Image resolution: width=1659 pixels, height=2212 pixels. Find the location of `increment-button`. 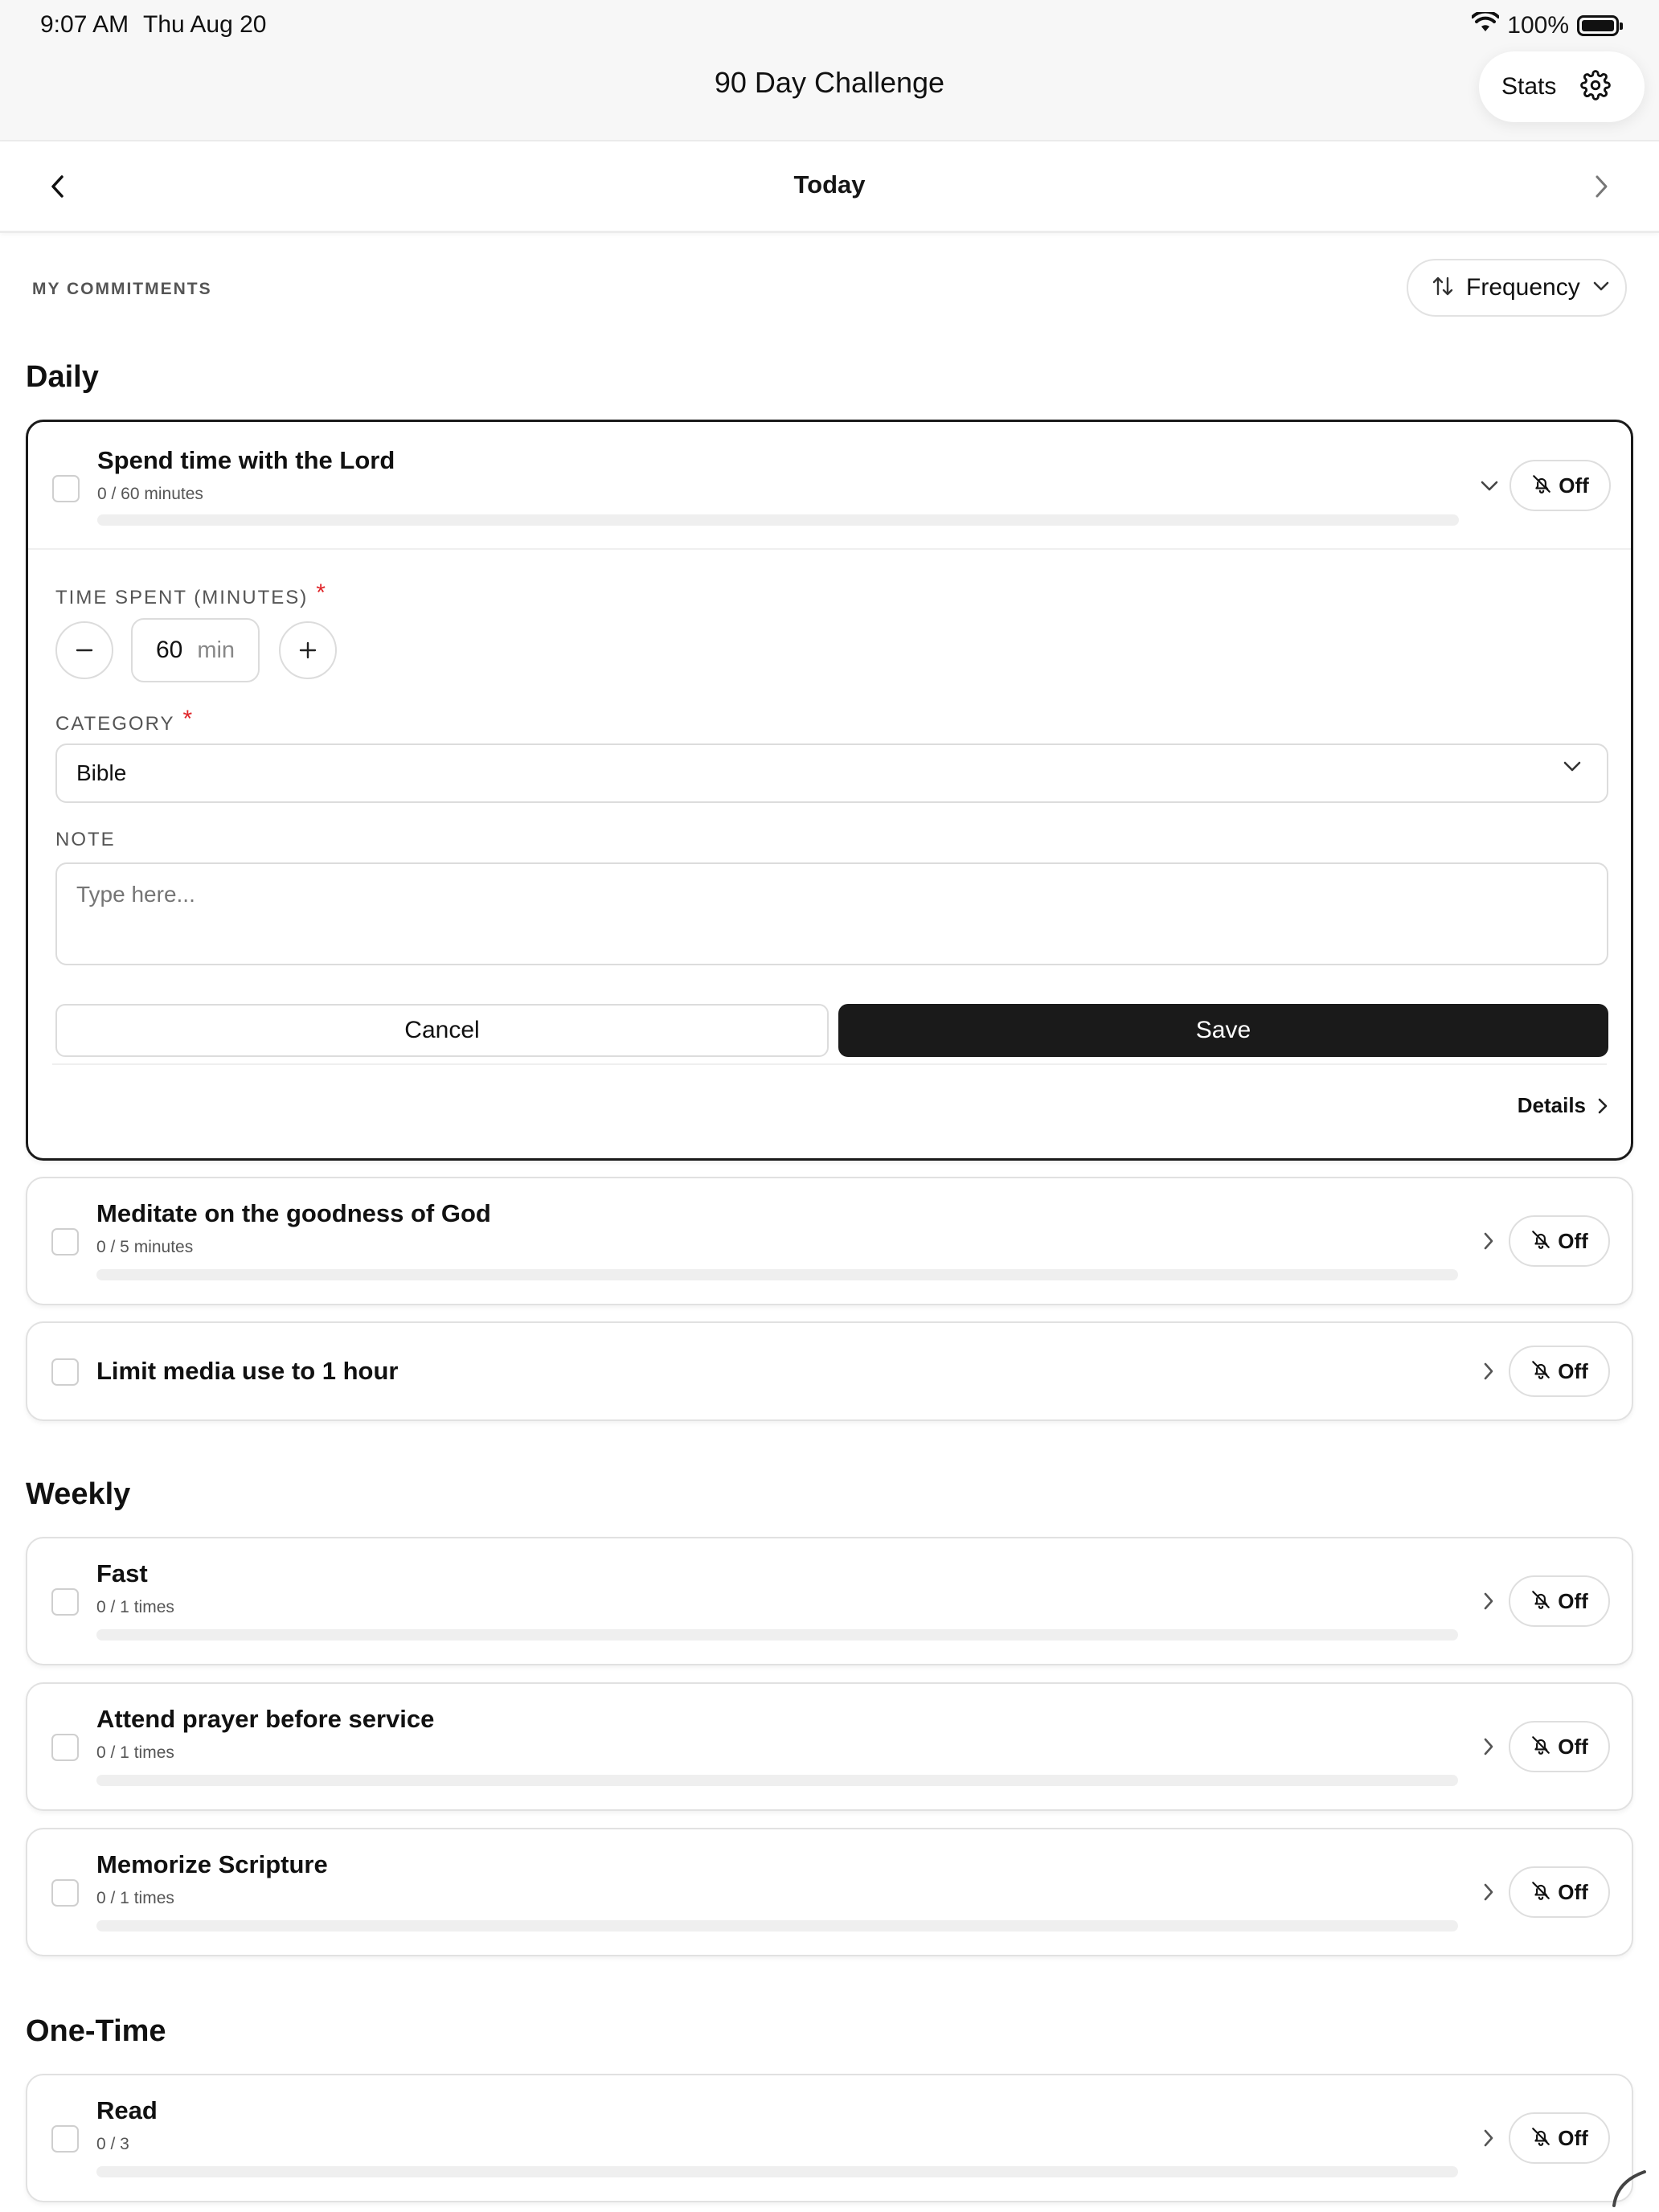

increment-button is located at coordinates (308, 650).